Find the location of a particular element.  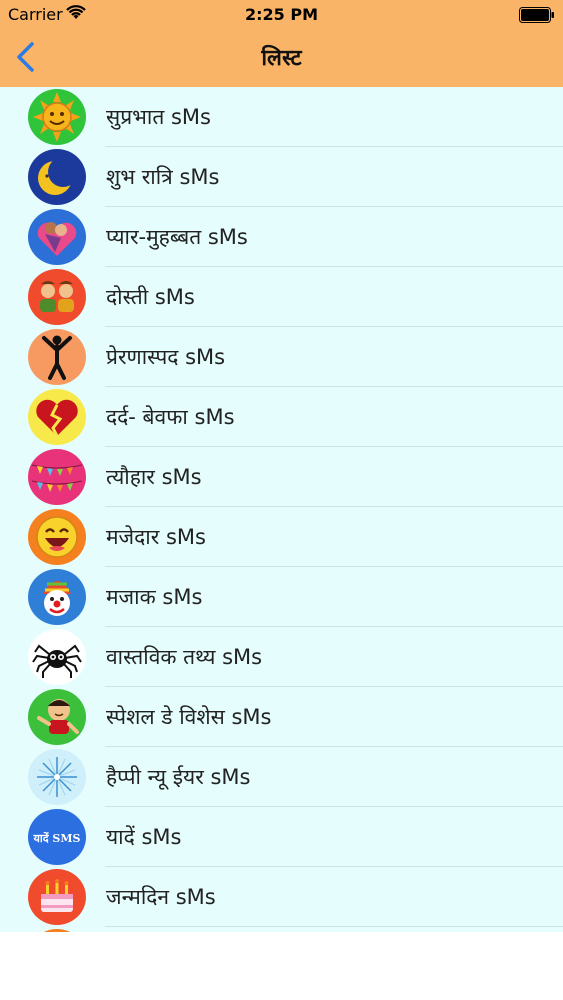

spider-icon is located at coordinates (57, 657).